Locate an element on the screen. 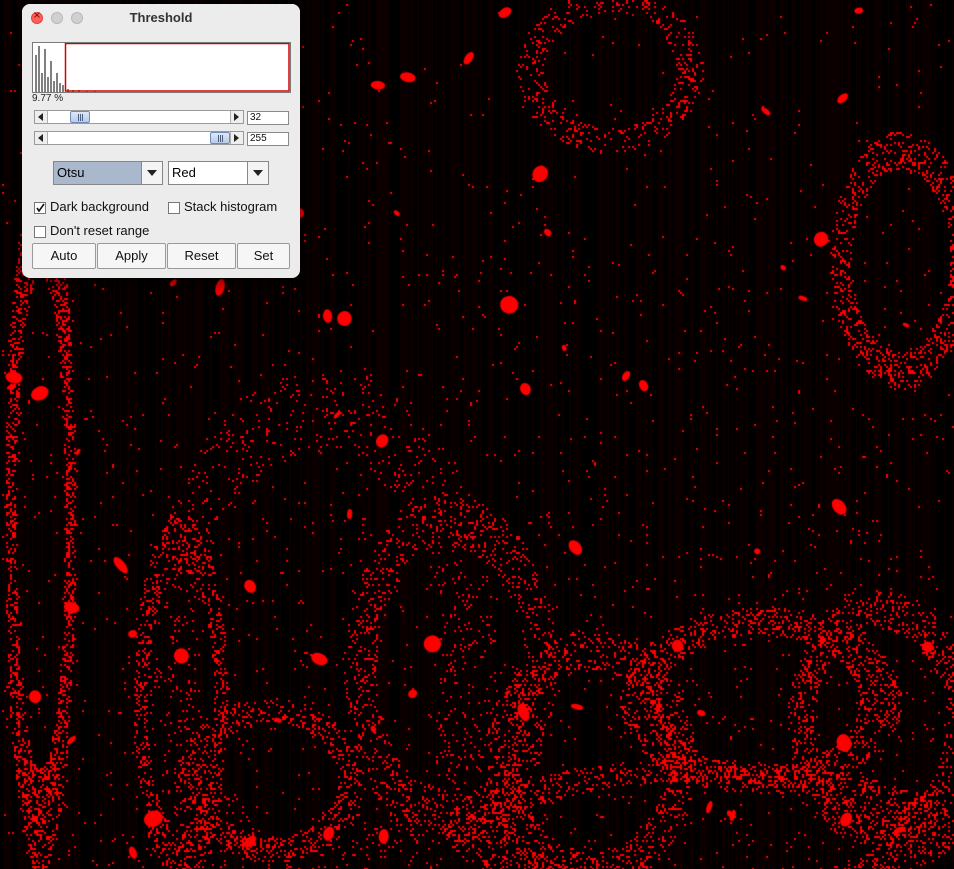  min-threshold-slider is located at coordinates (139, 117).